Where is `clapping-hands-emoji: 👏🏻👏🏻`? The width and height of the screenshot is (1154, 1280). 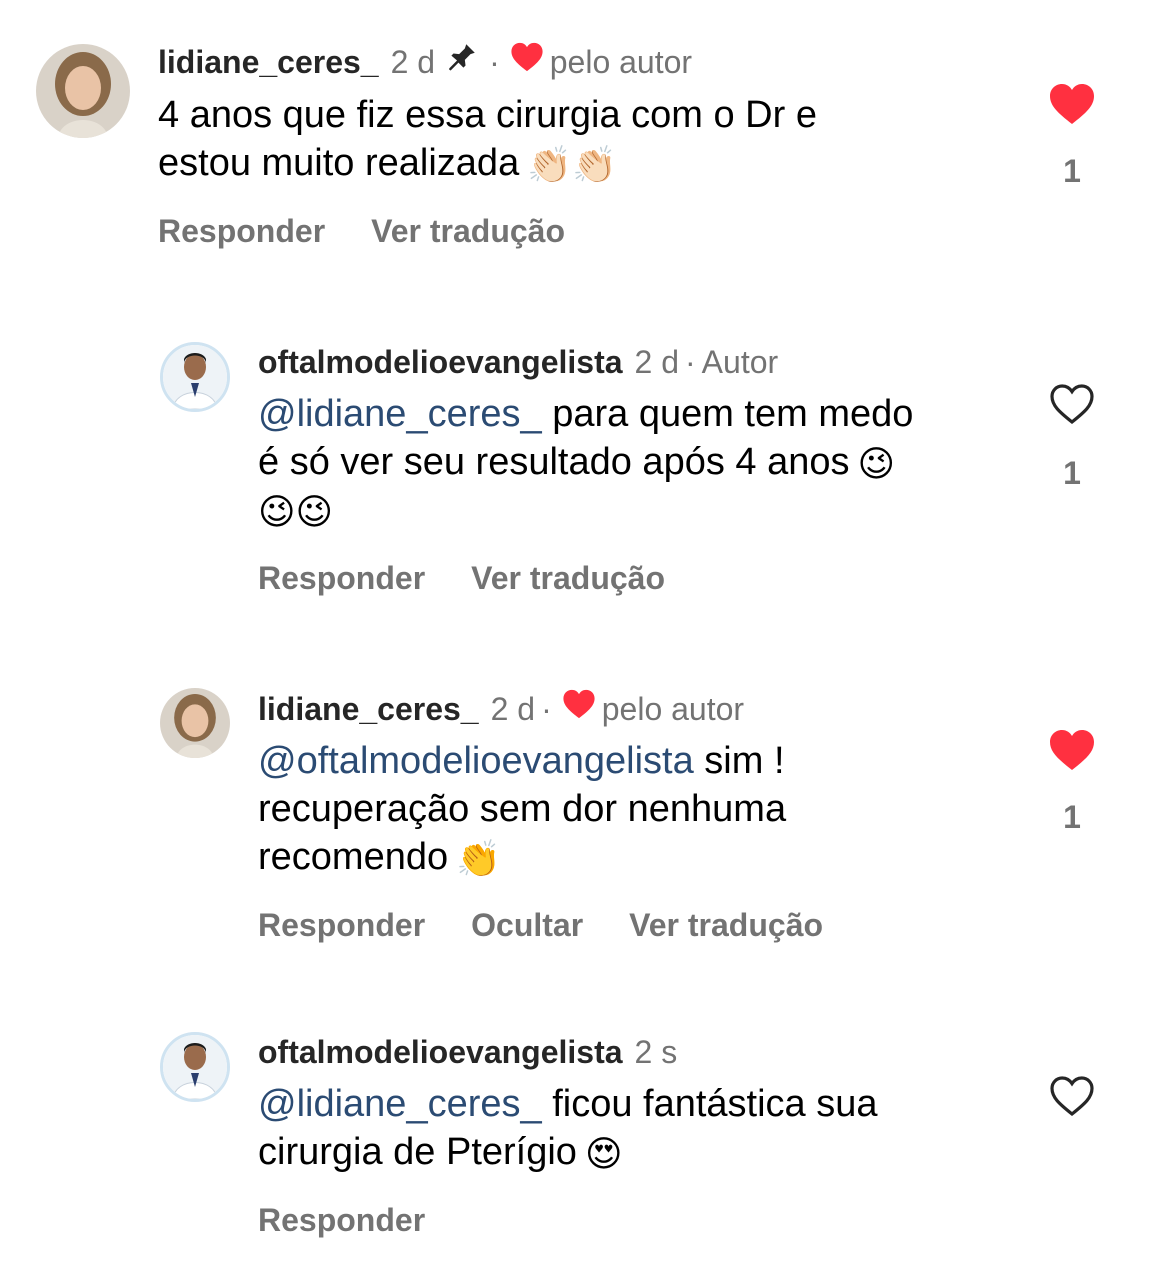
clapping-hands-emoji: 👏🏻👏🏻 is located at coordinates (572, 164).